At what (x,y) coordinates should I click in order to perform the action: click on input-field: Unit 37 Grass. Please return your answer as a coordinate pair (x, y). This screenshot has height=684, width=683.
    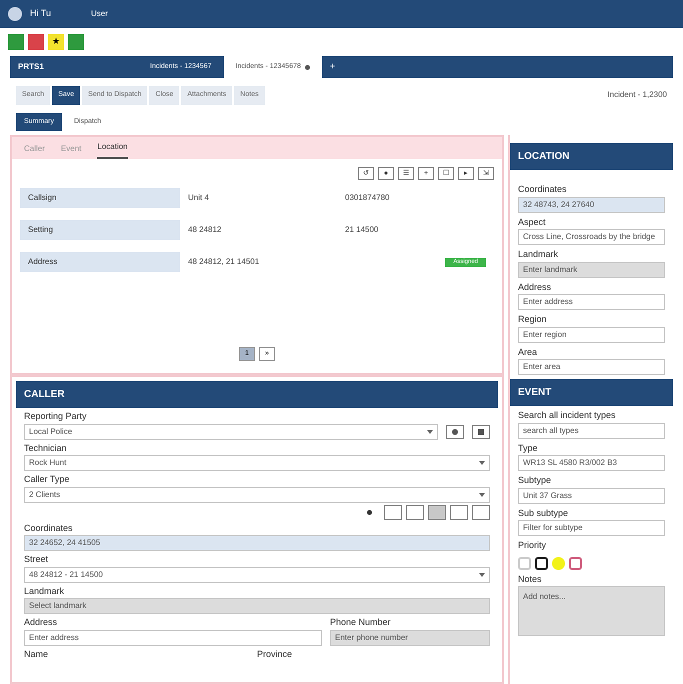
    Looking at the image, I should click on (591, 496).